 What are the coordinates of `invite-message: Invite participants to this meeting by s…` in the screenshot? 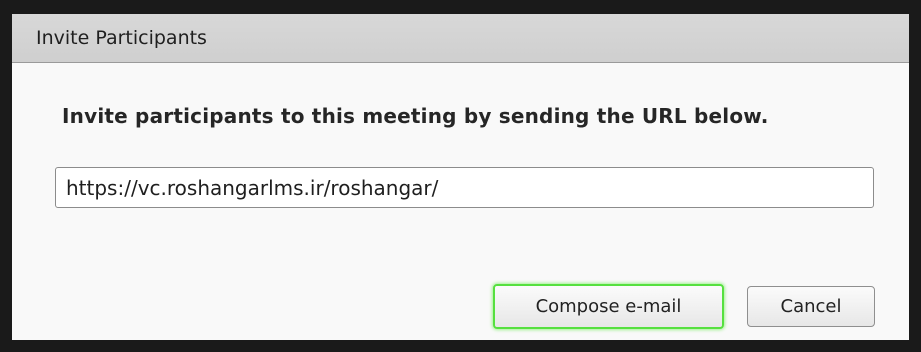 It's located at (415, 116).